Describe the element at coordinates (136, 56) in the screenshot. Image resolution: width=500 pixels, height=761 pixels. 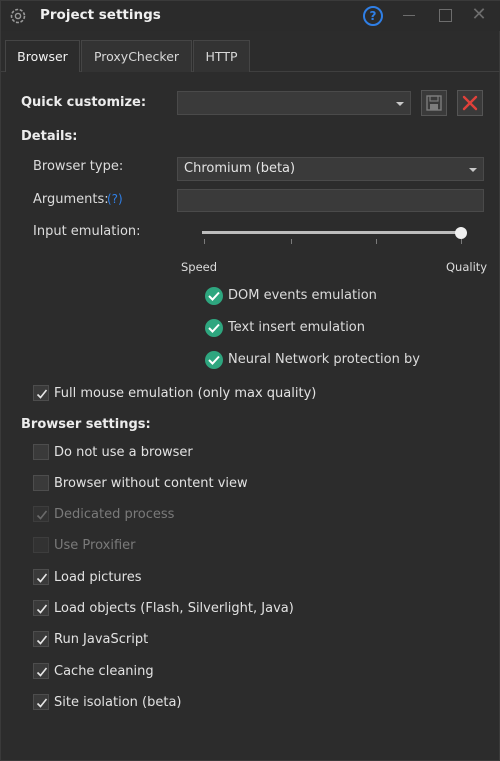
I see `tab-proxychecker: ProxyChecker` at that location.